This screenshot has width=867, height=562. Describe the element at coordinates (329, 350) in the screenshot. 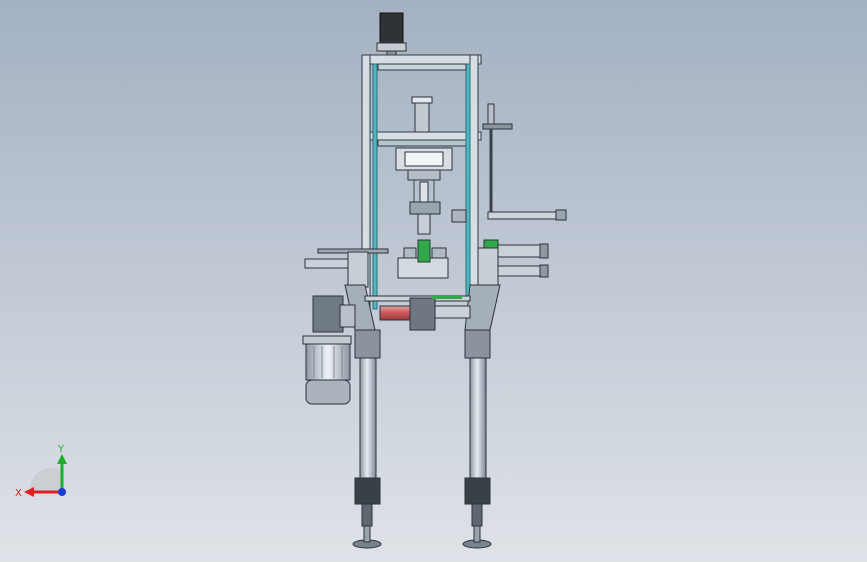

I see `gear-motor` at that location.